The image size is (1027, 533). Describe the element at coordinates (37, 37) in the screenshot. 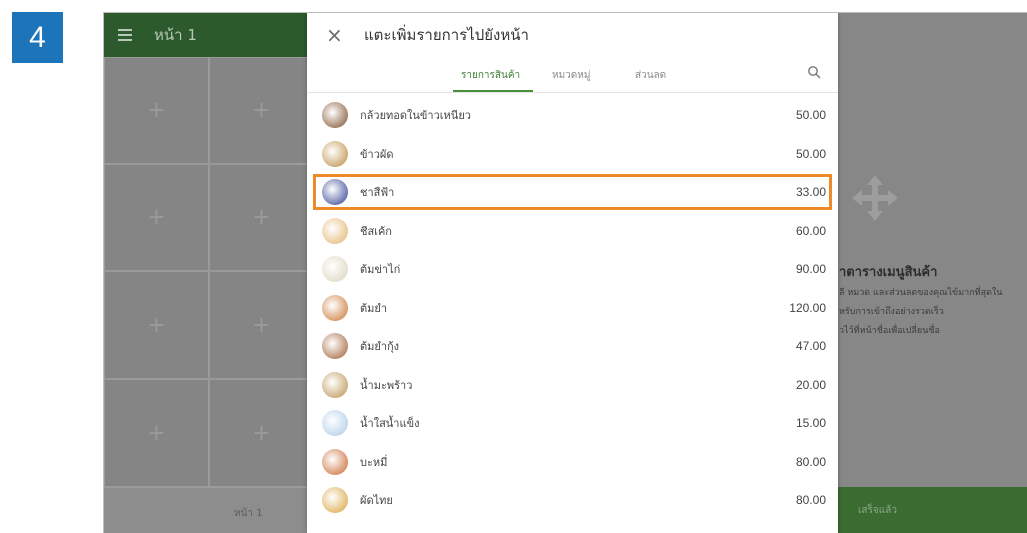

I see `step-number-badge: 4` at that location.